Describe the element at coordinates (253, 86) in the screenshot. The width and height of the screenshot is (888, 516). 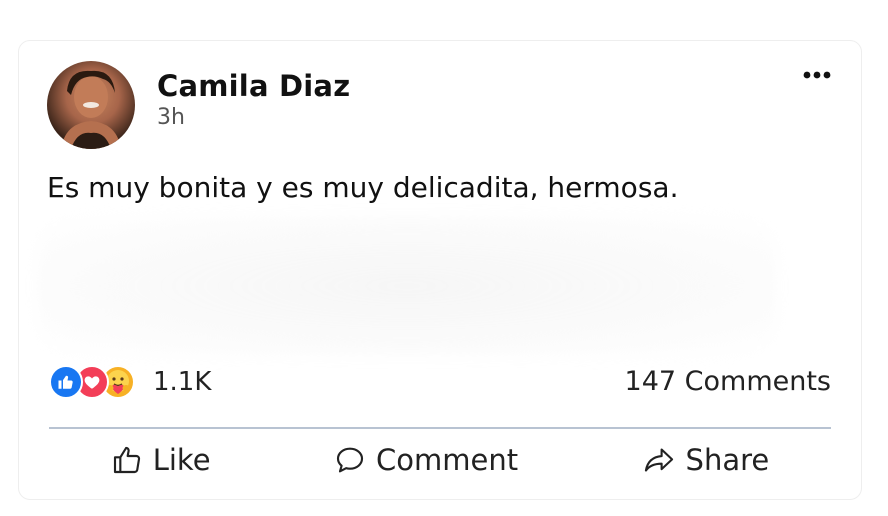
I see `author-name: Camila Diaz` at that location.